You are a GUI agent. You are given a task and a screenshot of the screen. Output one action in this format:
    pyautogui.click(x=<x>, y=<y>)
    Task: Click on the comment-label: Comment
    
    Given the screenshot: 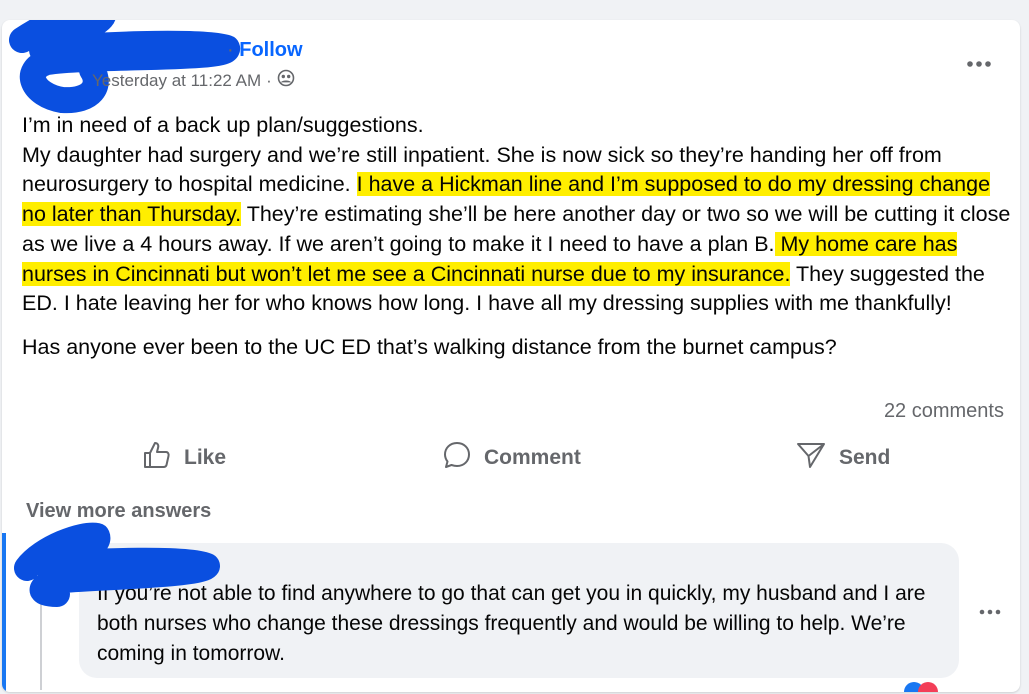 What is the action you would take?
    pyautogui.click(x=532, y=457)
    